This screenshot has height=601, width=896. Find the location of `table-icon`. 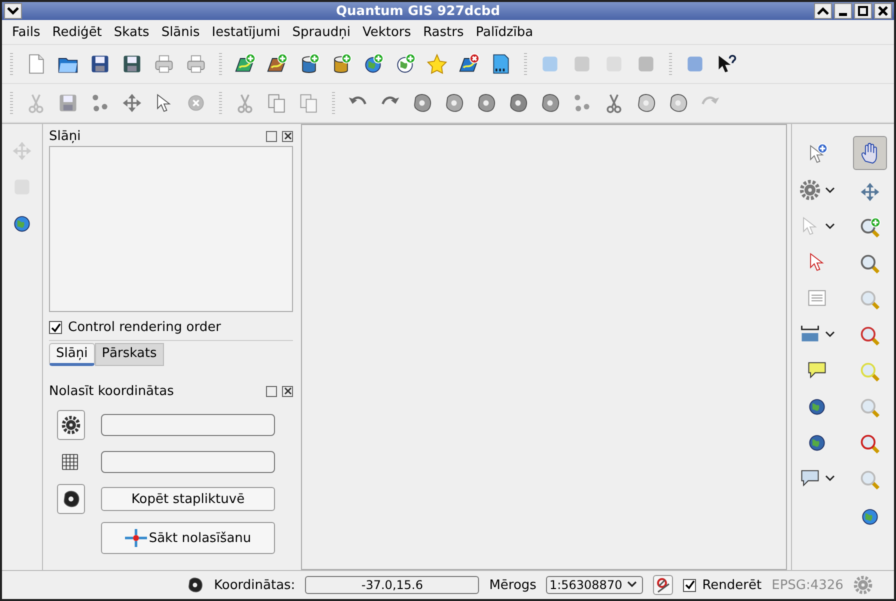

table-icon is located at coordinates (817, 298).